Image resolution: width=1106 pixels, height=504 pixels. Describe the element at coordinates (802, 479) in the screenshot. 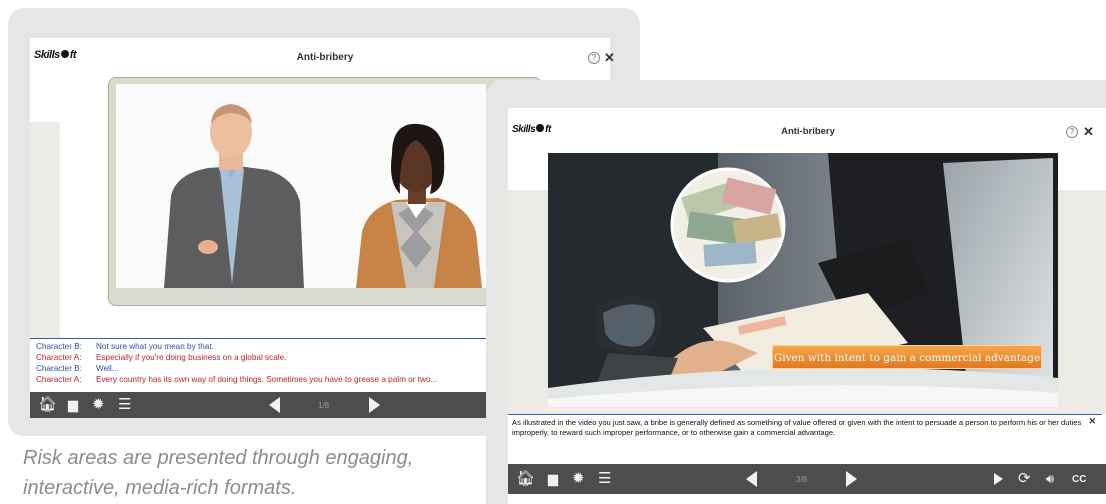

I see `page-number: 3/8` at that location.